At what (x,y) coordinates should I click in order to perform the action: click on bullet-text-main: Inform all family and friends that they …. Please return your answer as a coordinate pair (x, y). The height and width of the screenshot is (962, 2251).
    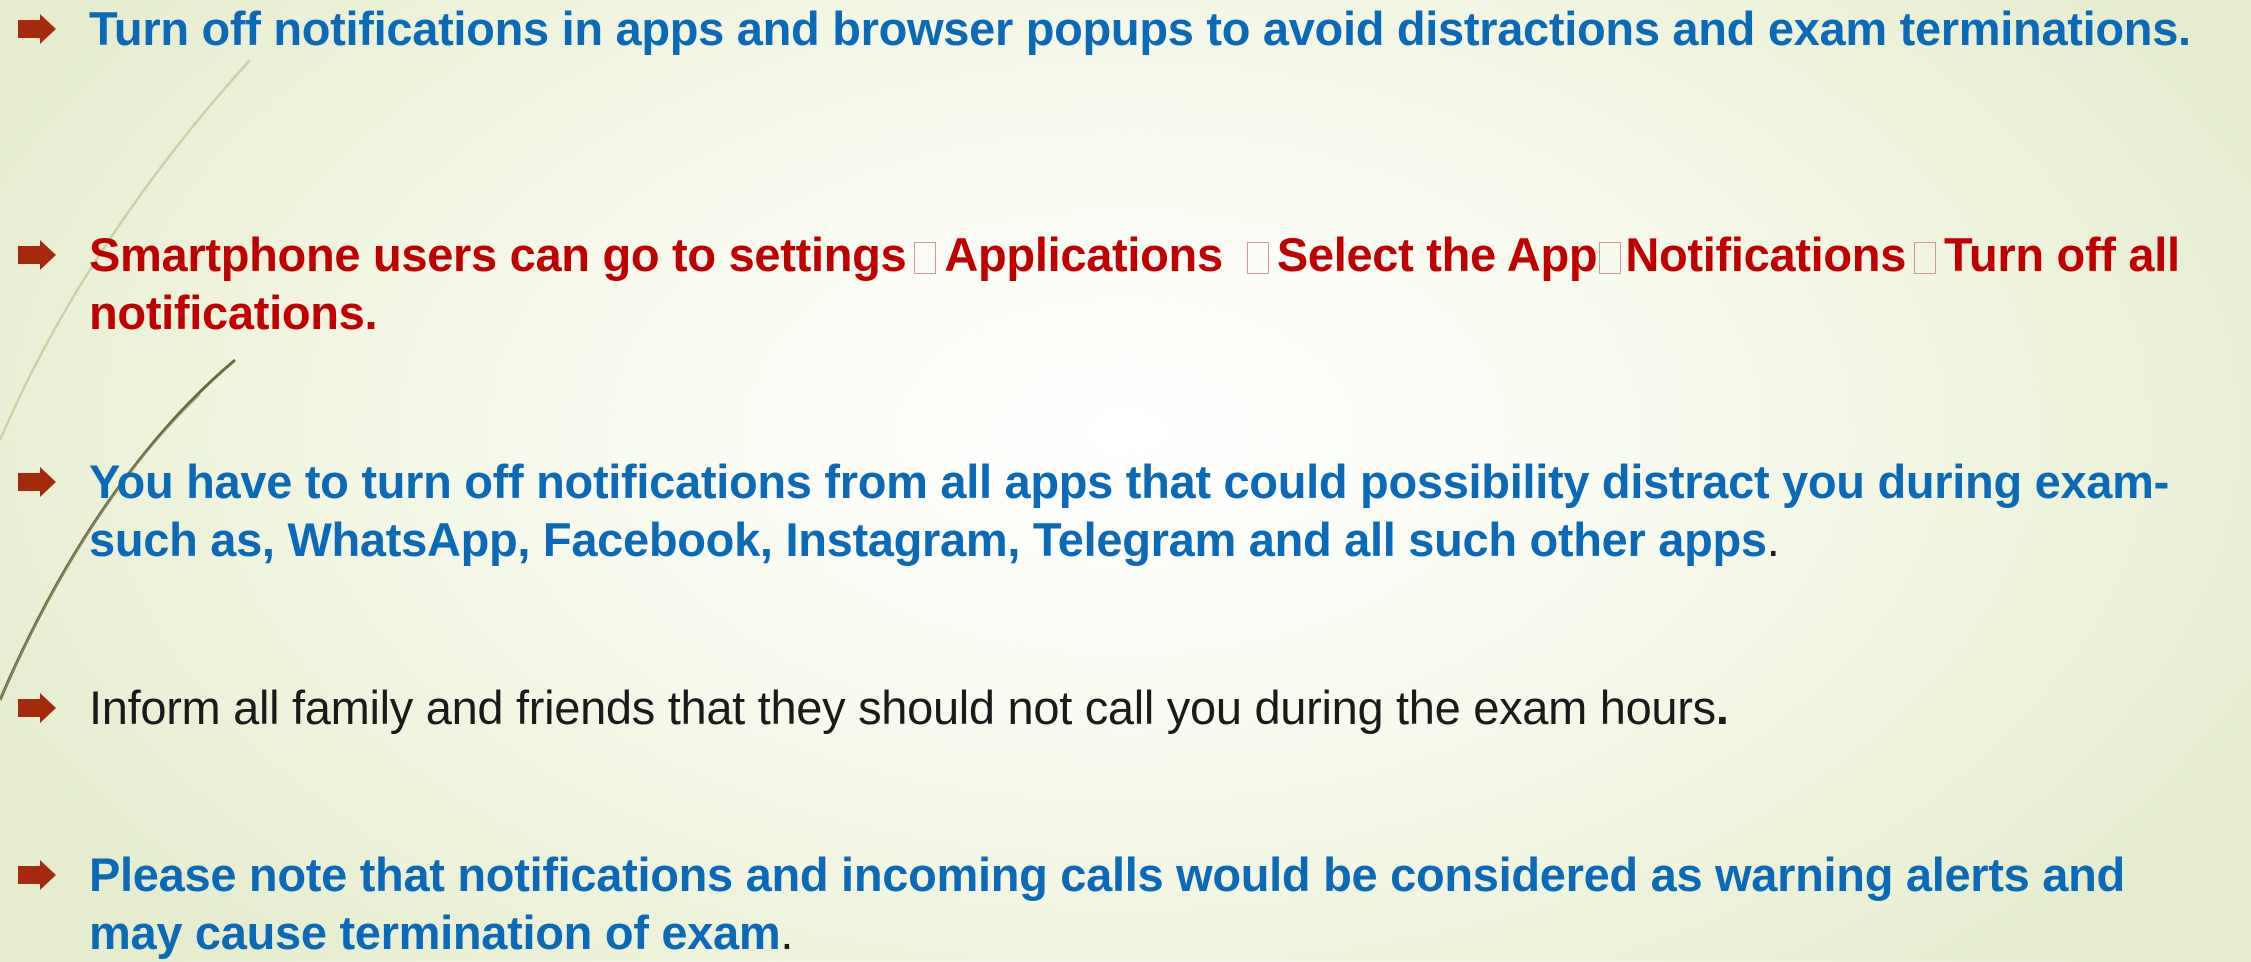
    Looking at the image, I should click on (902, 707).